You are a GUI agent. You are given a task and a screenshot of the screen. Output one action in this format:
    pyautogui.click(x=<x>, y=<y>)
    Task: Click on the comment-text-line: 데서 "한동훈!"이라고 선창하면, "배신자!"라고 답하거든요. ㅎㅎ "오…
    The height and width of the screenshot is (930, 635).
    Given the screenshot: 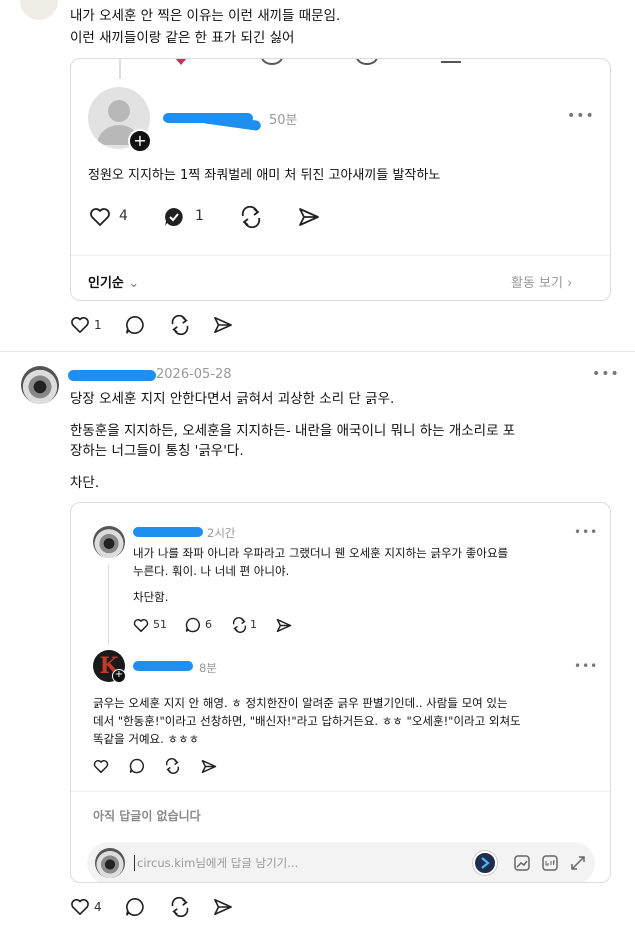 What is the action you would take?
    pyautogui.click(x=307, y=721)
    